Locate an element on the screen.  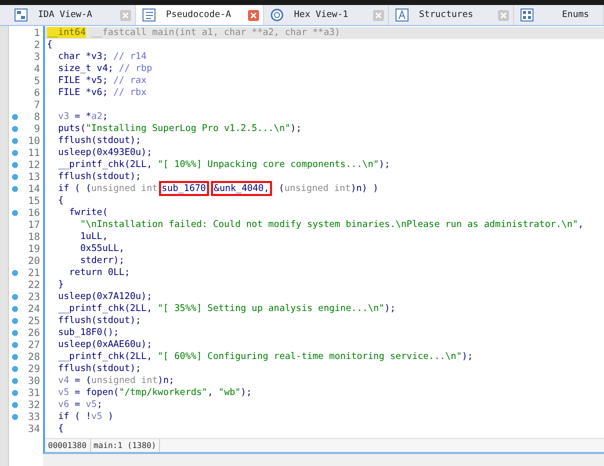
line-number: 32 is located at coordinates (34, 405).